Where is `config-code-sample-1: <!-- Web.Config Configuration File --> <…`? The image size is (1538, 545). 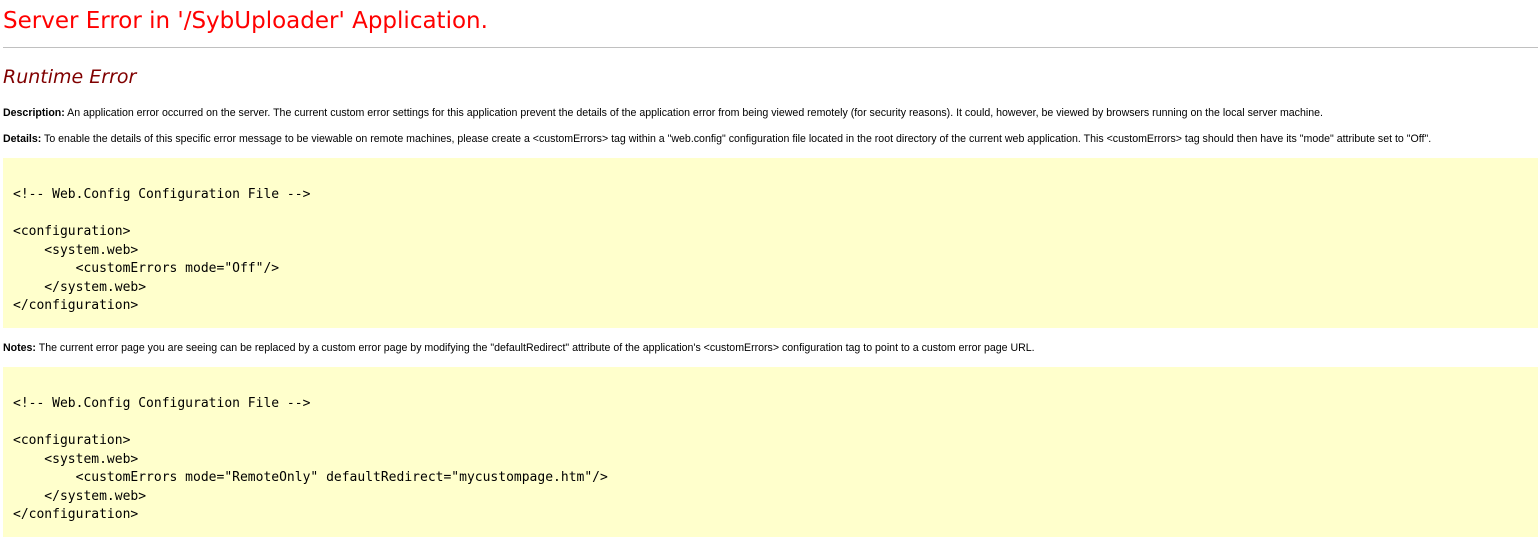
config-code-sample-1: <!-- Web.Config Configuration File --> <… is located at coordinates (162, 250).